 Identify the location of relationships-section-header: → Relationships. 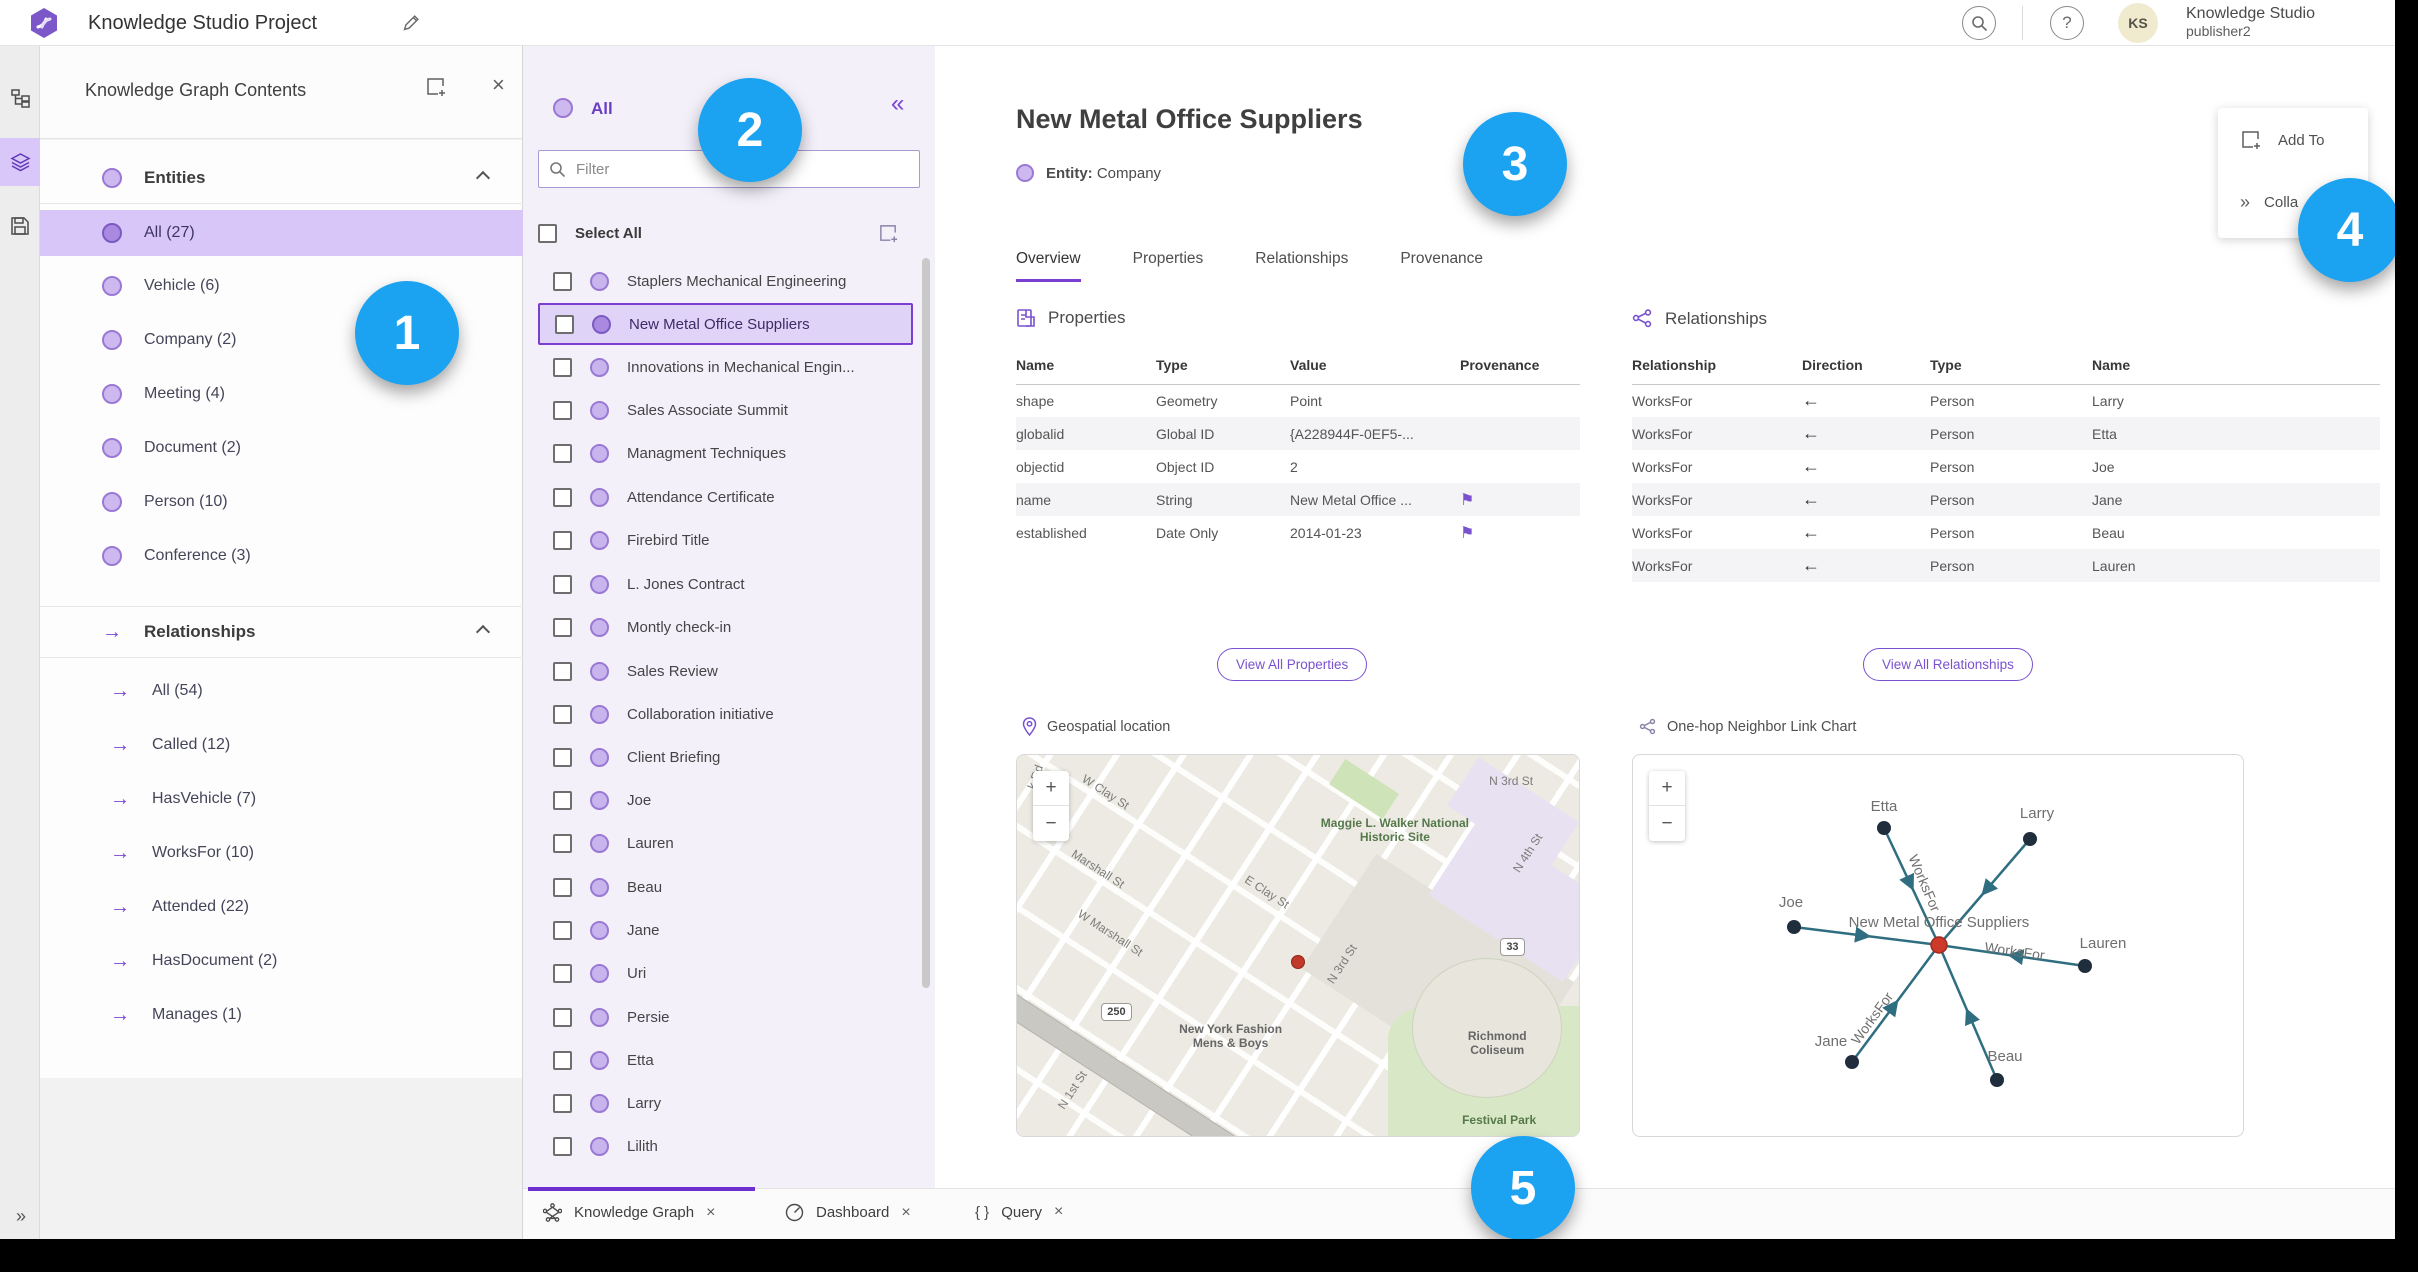
(281, 632).